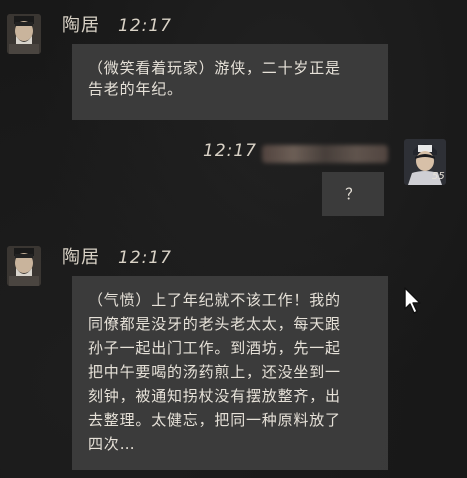 The height and width of the screenshot is (478, 467). What do you see at coordinates (214, 372) in the screenshot?
I see `message-line: 把中午要喝的汤药煎上，还没坐到一` at bounding box center [214, 372].